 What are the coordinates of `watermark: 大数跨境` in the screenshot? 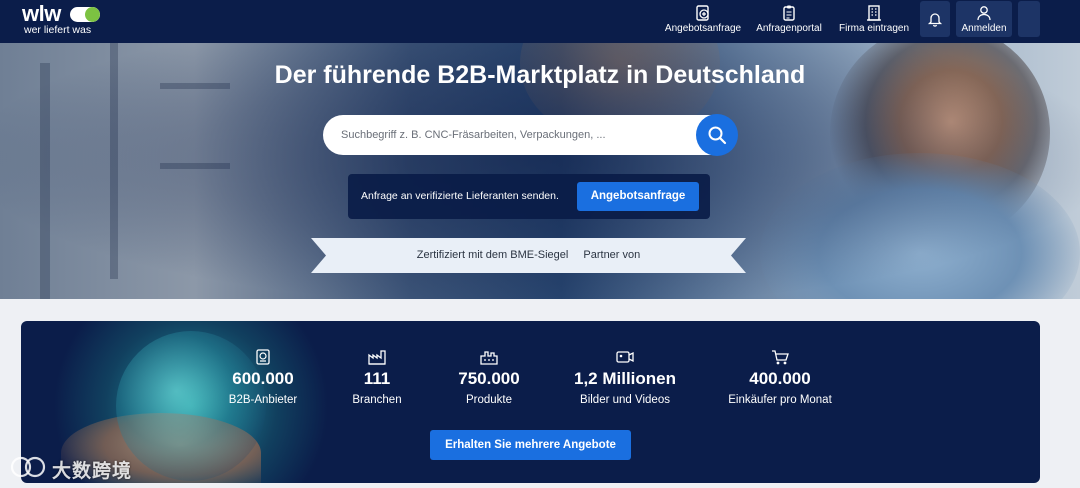 It's located at (78, 469).